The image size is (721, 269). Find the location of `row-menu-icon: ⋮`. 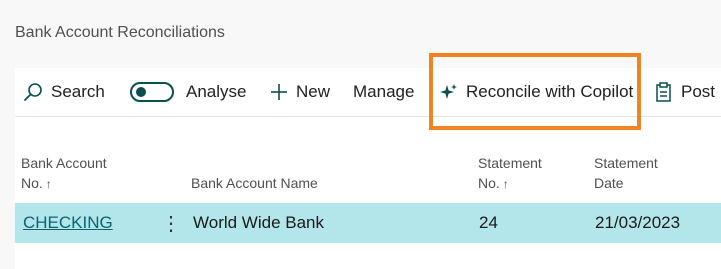

row-menu-icon: ⋮ is located at coordinates (171, 223).